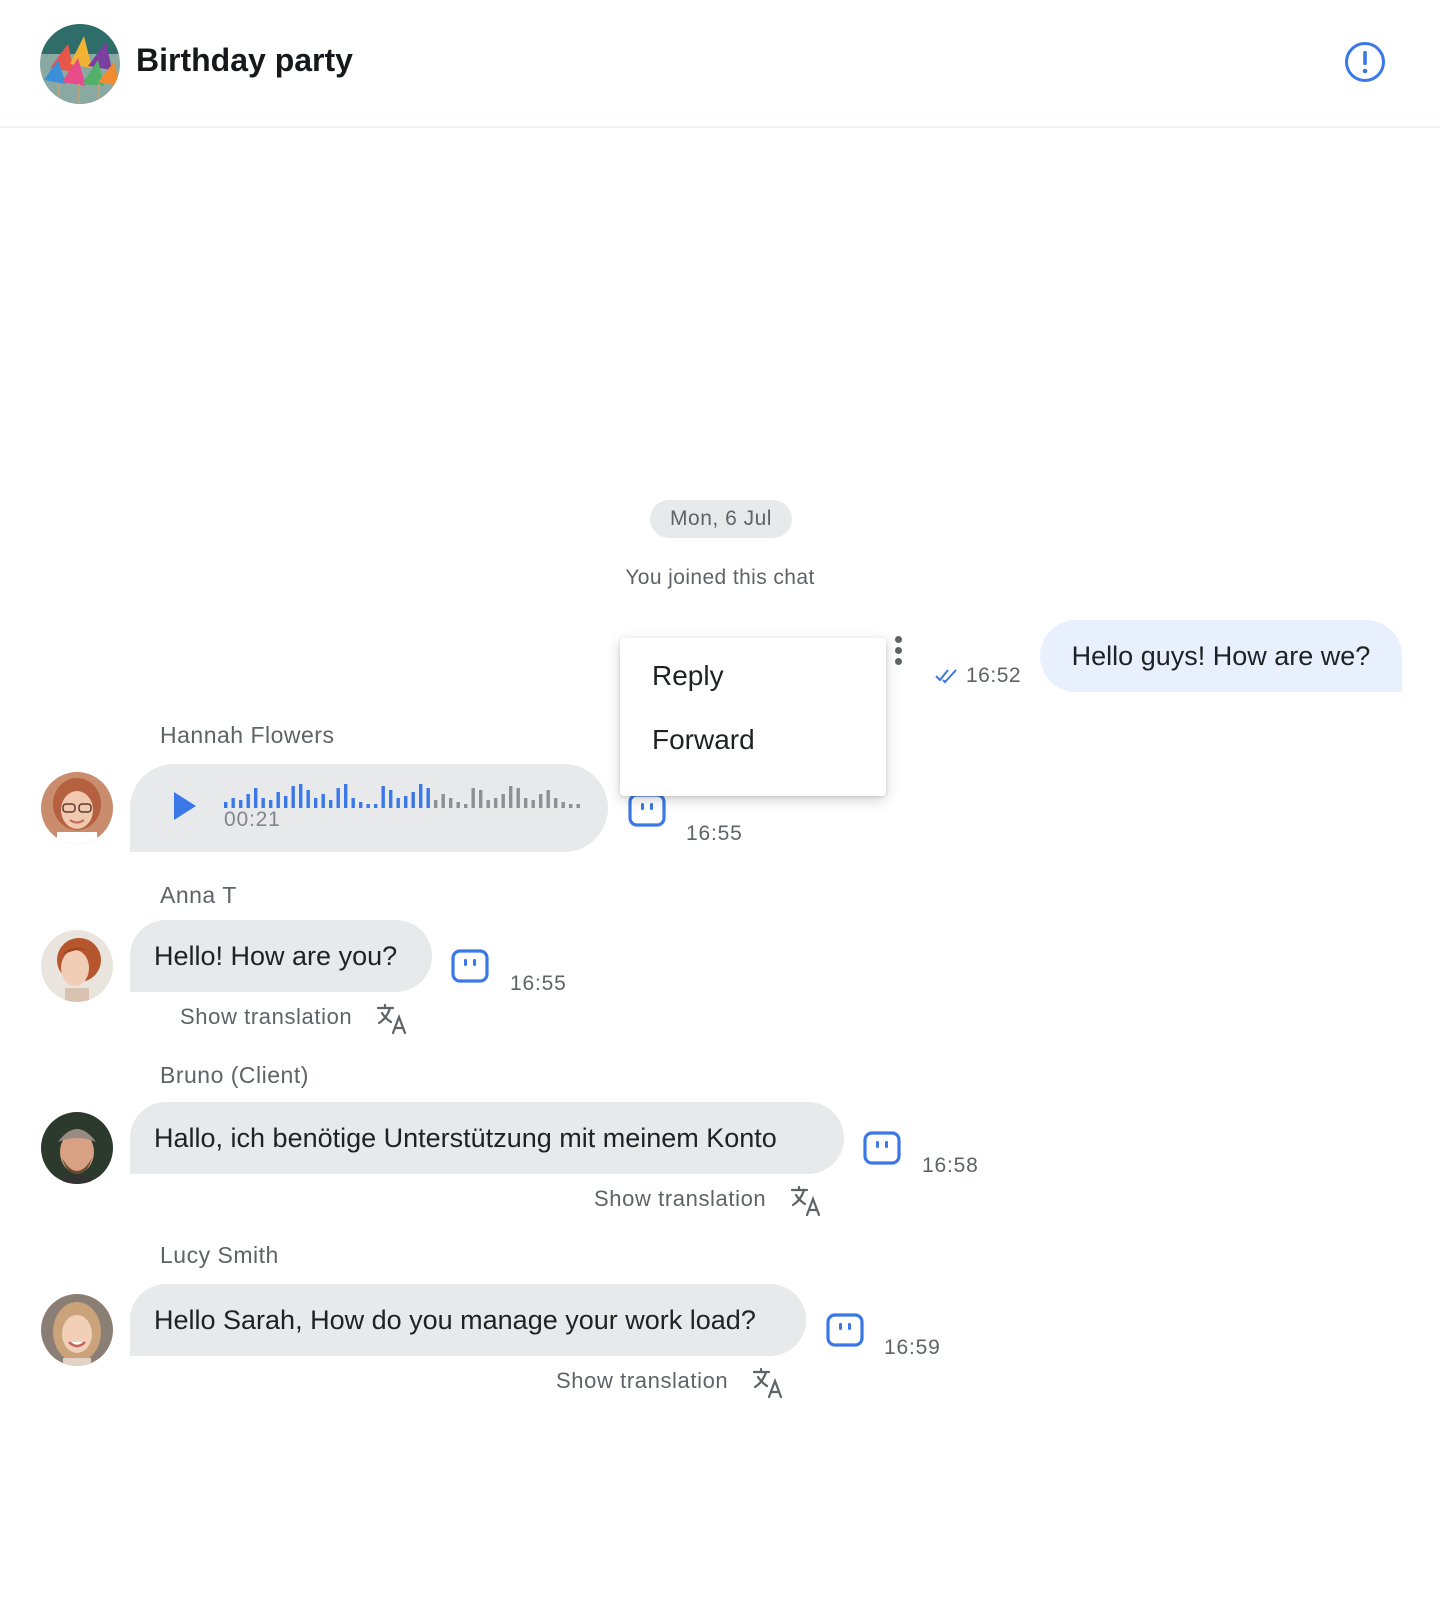 This screenshot has height=1600, width=1440. Describe the element at coordinates (404, 793) in the screenshot. I see `audio-waveform` at that location.